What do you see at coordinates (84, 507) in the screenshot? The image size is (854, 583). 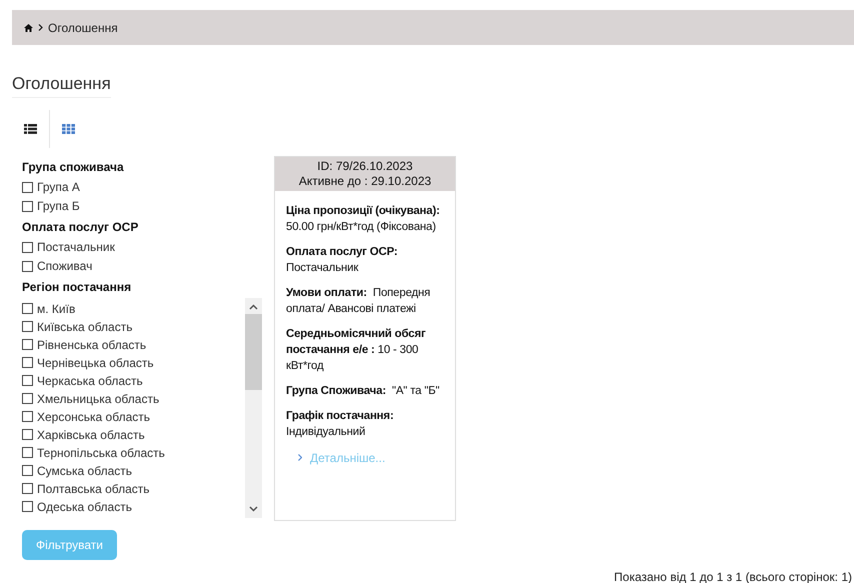 I see `checkbox-label: Одеська область` at bounding box center [84, 507].